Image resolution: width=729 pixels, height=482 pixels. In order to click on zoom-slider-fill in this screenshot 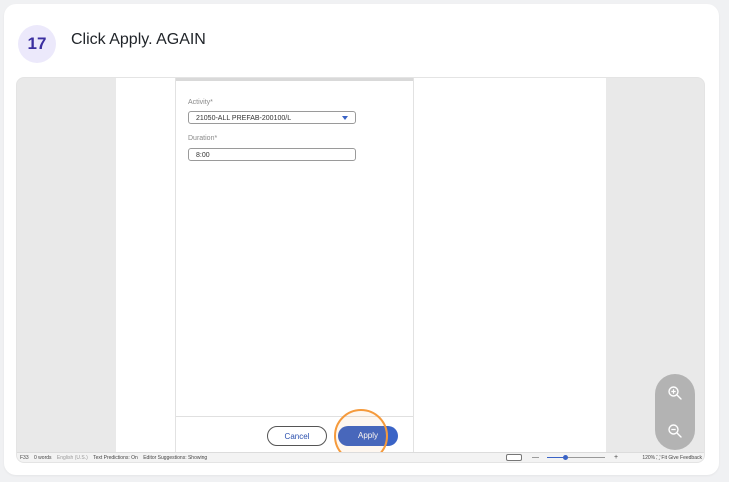, I will do `click(556, 457)`.